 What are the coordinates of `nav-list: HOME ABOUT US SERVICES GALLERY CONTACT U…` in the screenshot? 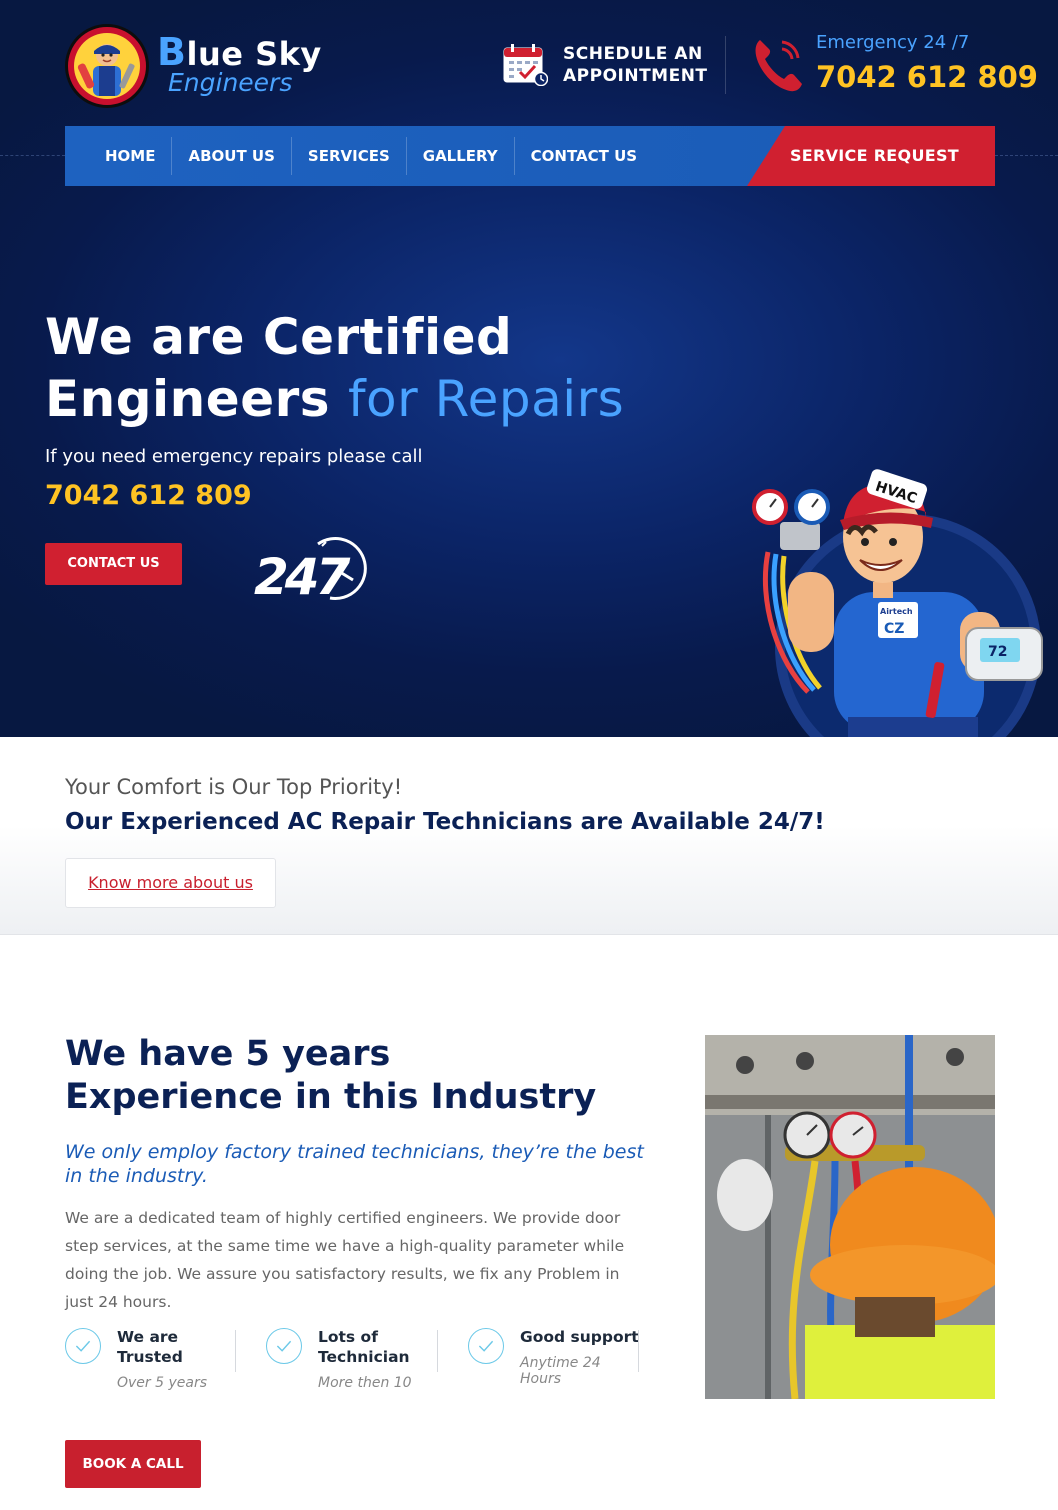 It's located at (371, 156).